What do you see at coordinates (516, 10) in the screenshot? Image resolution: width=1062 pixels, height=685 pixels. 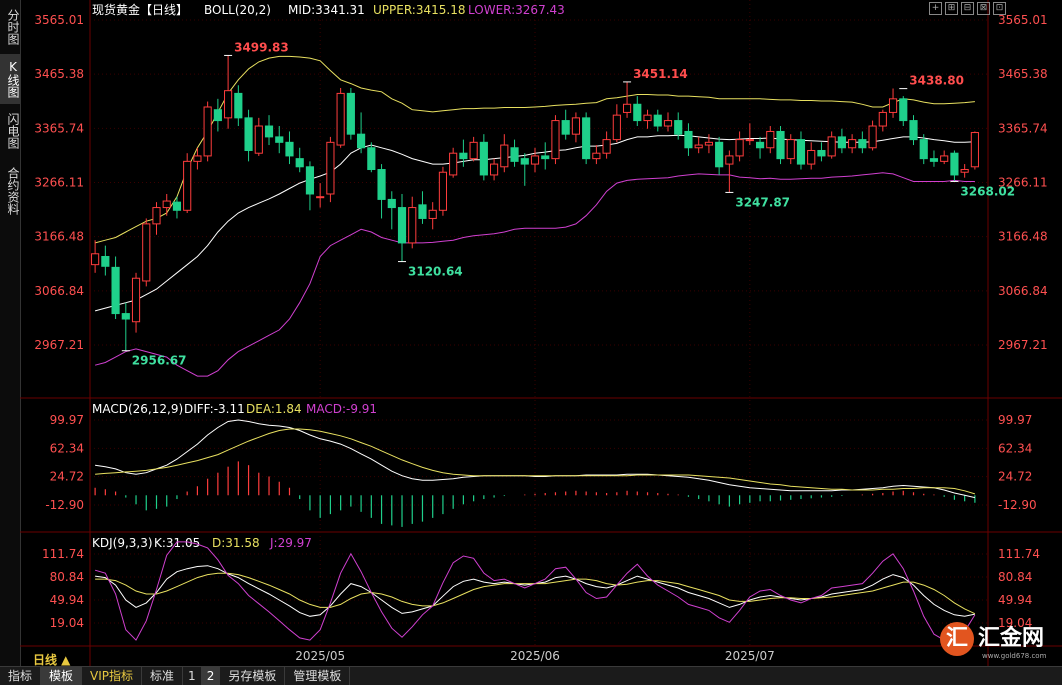 I see `boll-lower-value: LOWER:3267.43` at bounding box center [516, 10].